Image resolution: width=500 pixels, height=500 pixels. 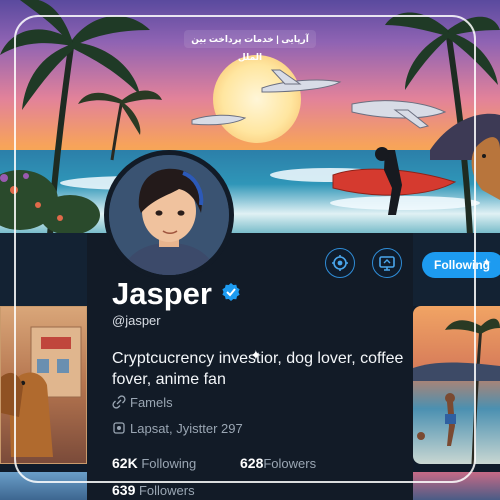 What do you see at coordinates (166, 490) in the screenshot?
I see `followers-label: Followers` at bounding box center [166, 490].